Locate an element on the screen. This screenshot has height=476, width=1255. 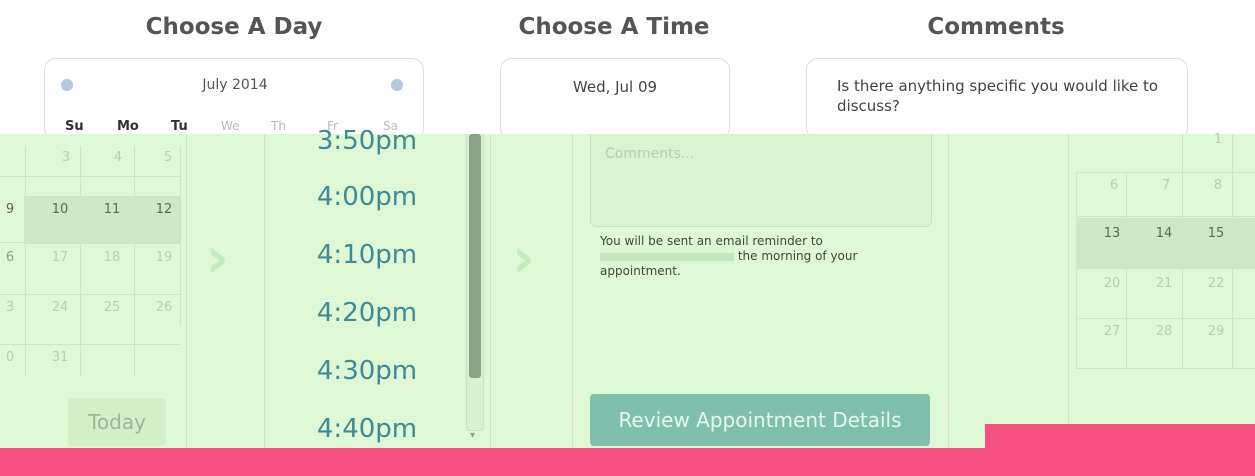
day-cell: 14 is located at coordinates (1164, 233).